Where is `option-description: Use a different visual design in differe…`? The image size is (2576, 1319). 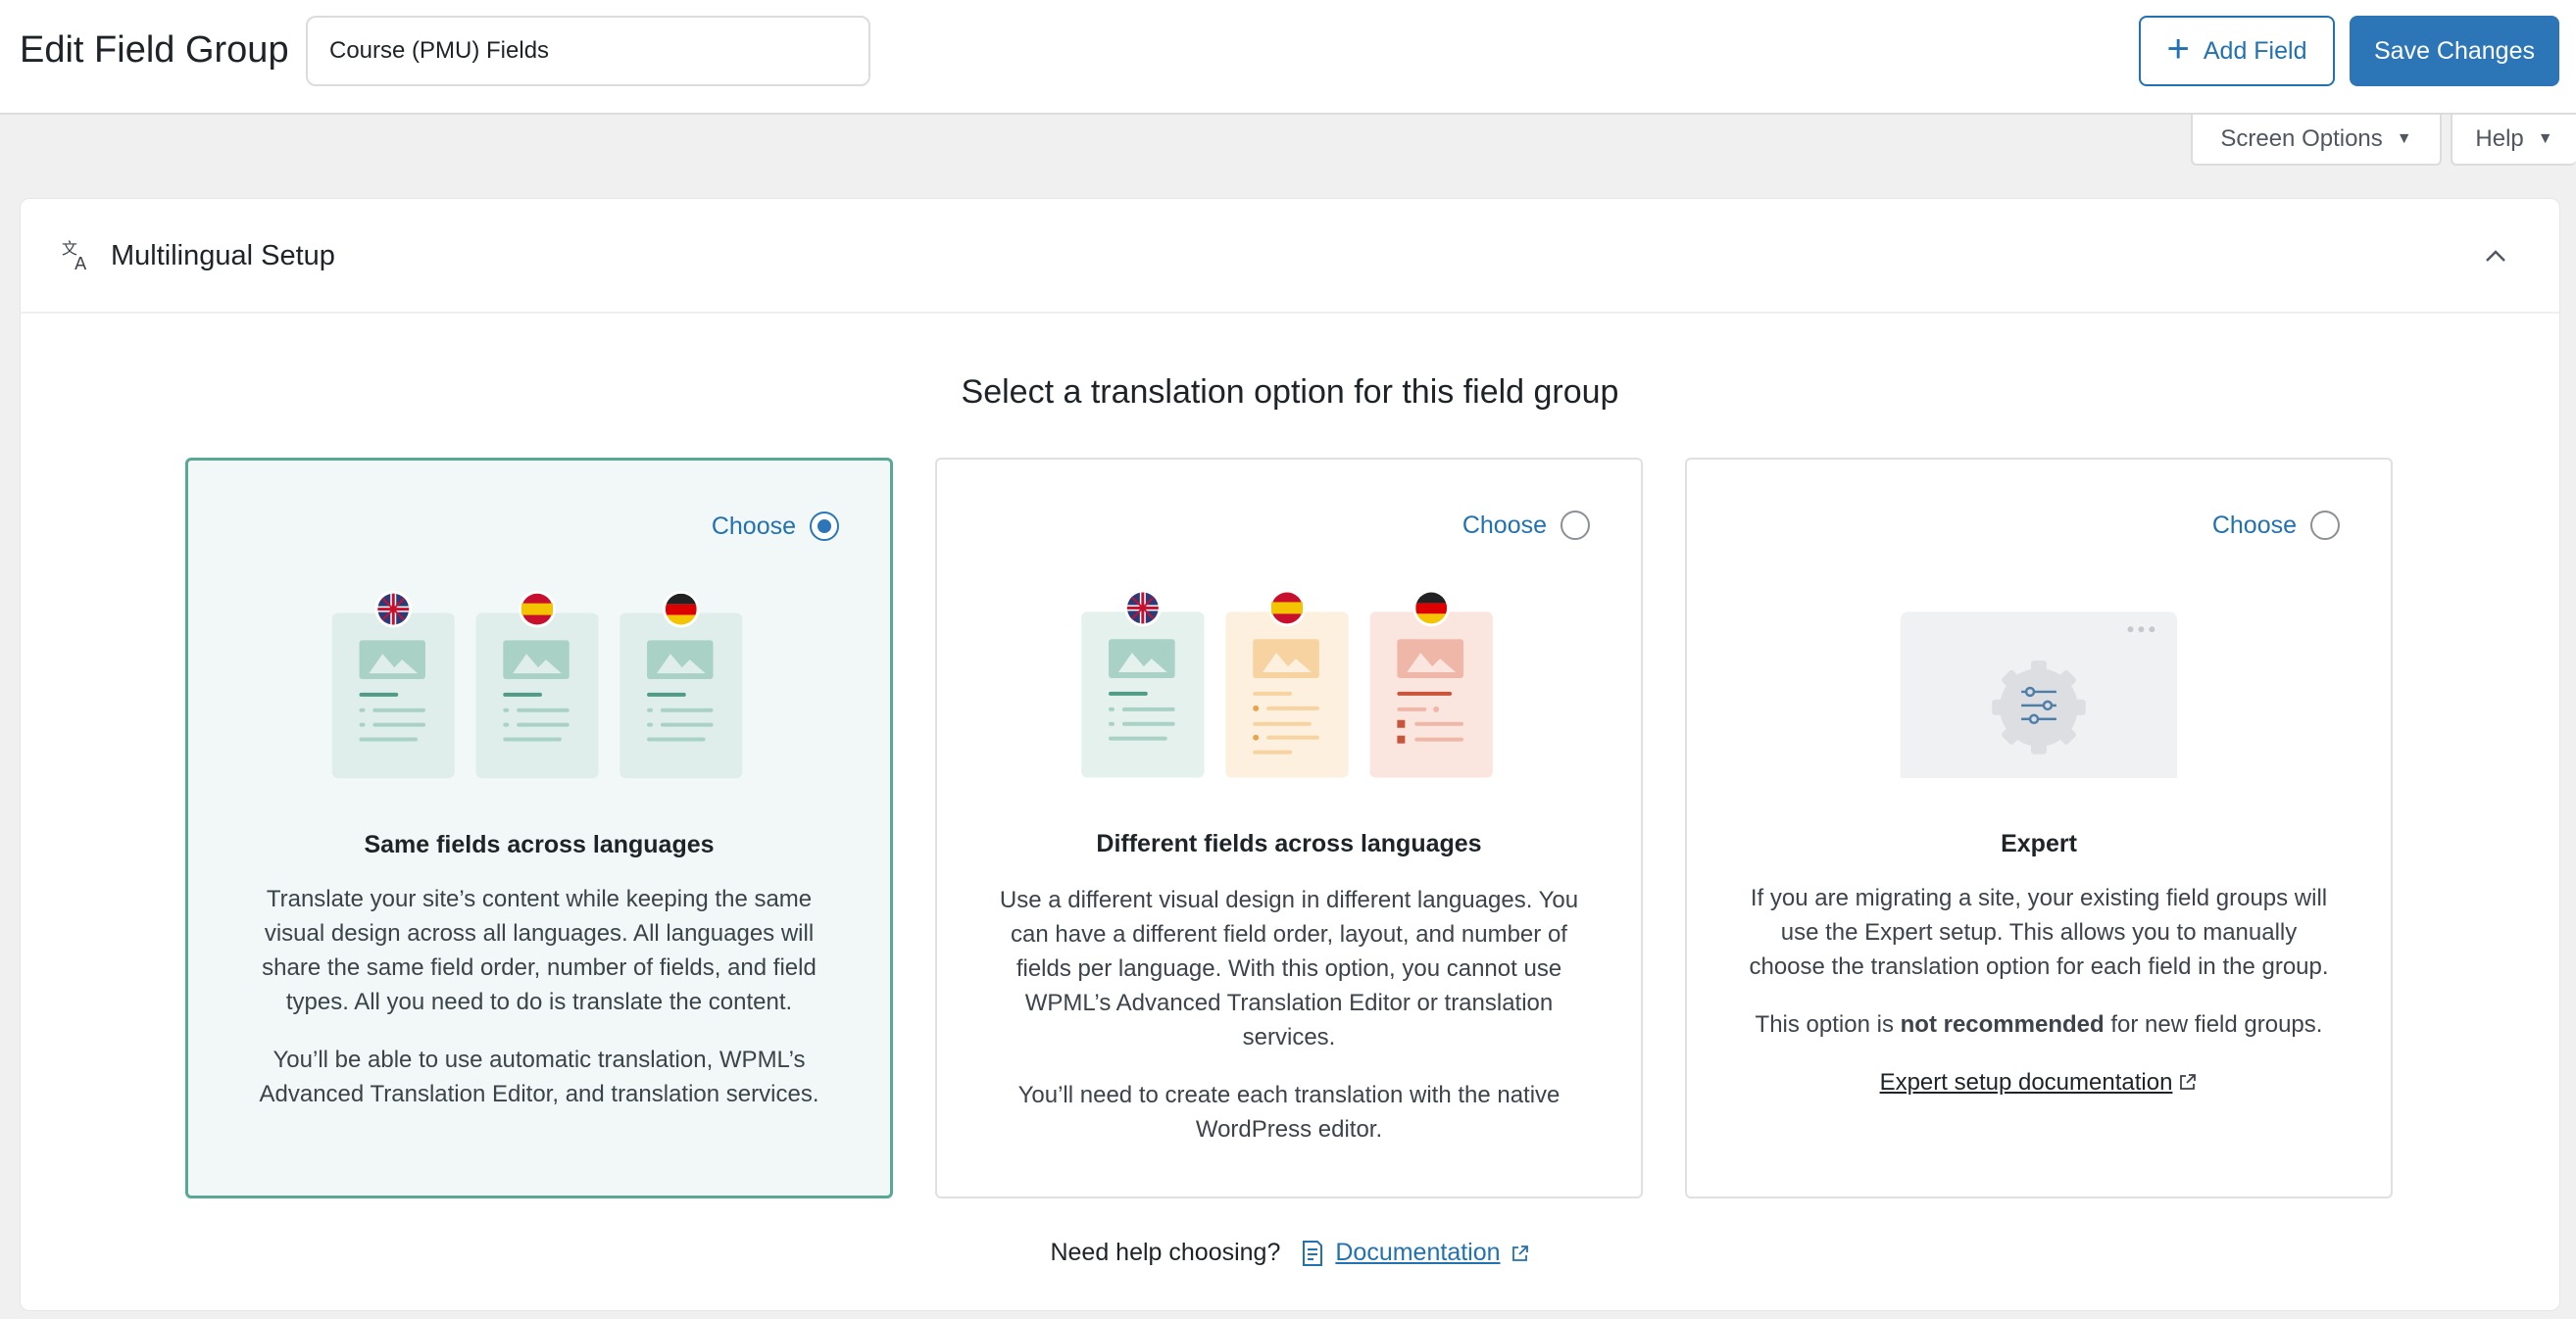 option-description: Use a different visual design in differe… is located at coordinates (1289, 1015).